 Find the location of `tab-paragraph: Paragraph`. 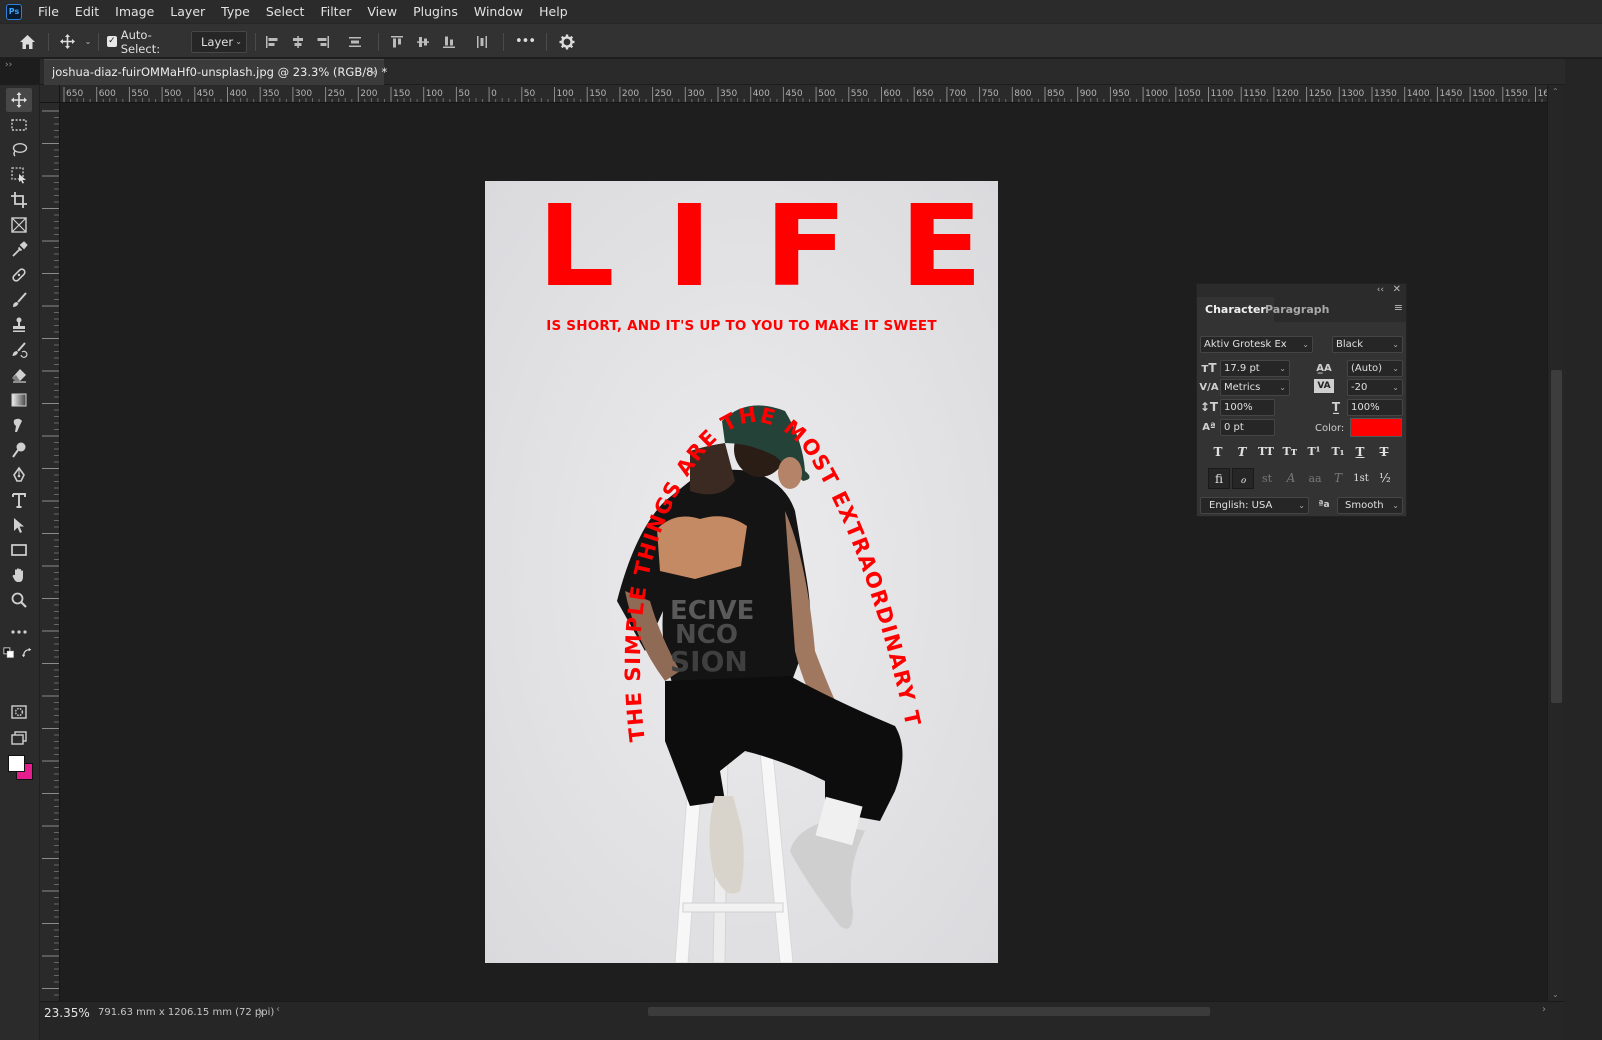

tab-paragraph: Paragraph is located at coordinates (1297, 309).